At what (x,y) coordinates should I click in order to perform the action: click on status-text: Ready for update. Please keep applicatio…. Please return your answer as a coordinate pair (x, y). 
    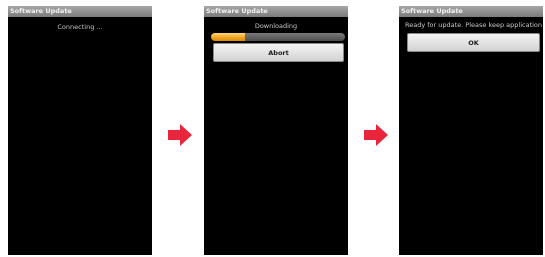
    Looking at the image, I should click on (474, 25).